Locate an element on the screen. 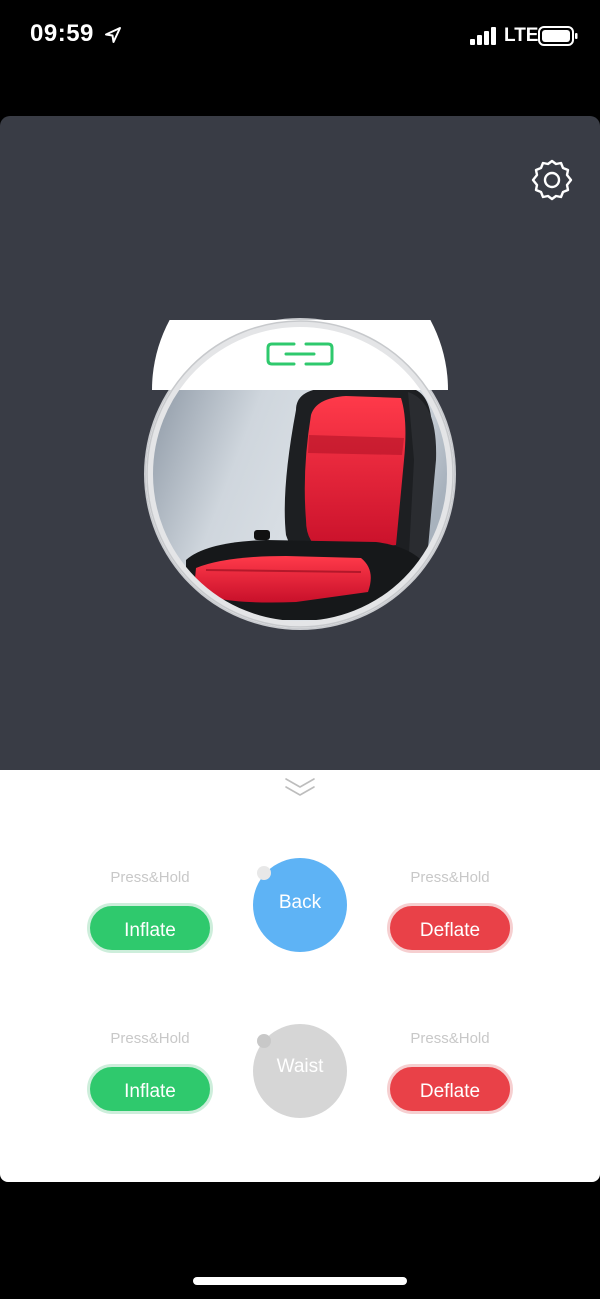 This screenshot has width=600, height=1299. zone-label-back: Back is located at coordinates (300, 902).